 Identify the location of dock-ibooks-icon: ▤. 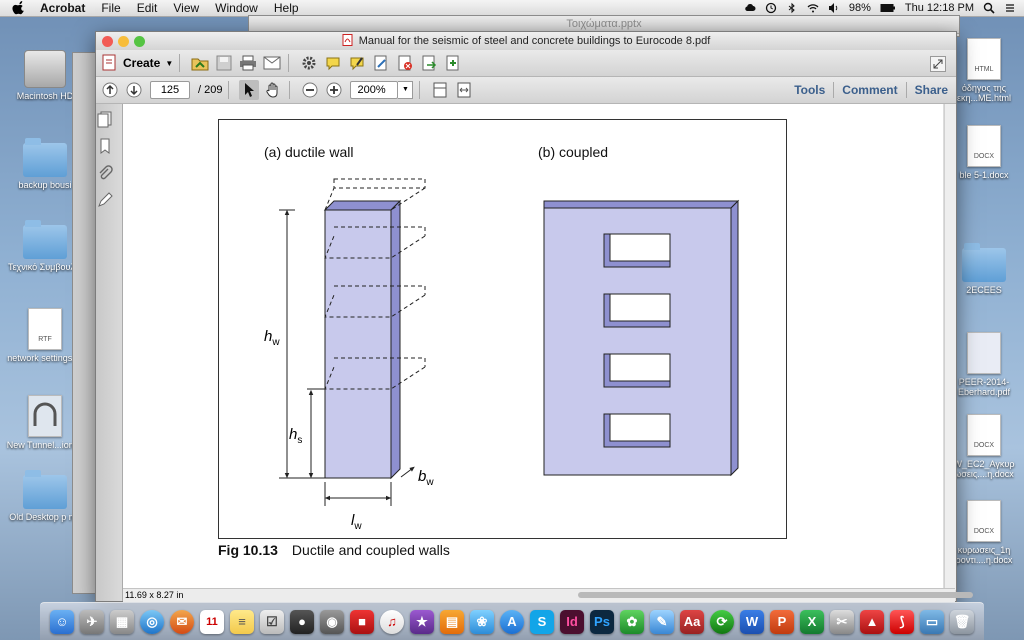
(452, 621).